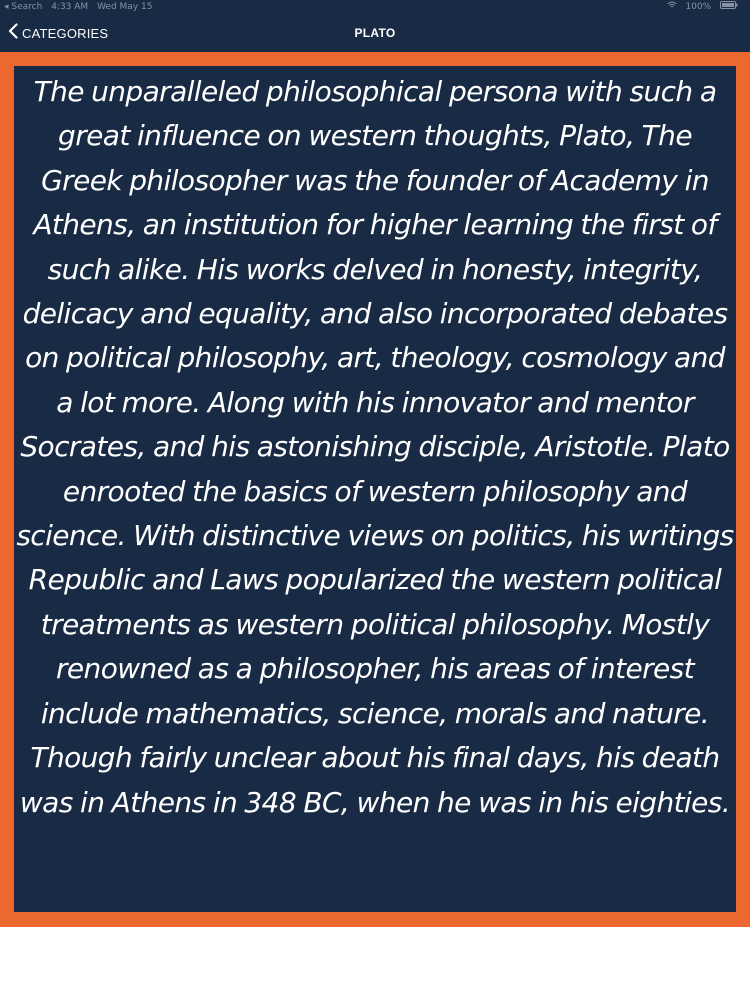  Describe the element at coordinates (673, 6) in the screenshot. I see `wifi-icon` at that location.